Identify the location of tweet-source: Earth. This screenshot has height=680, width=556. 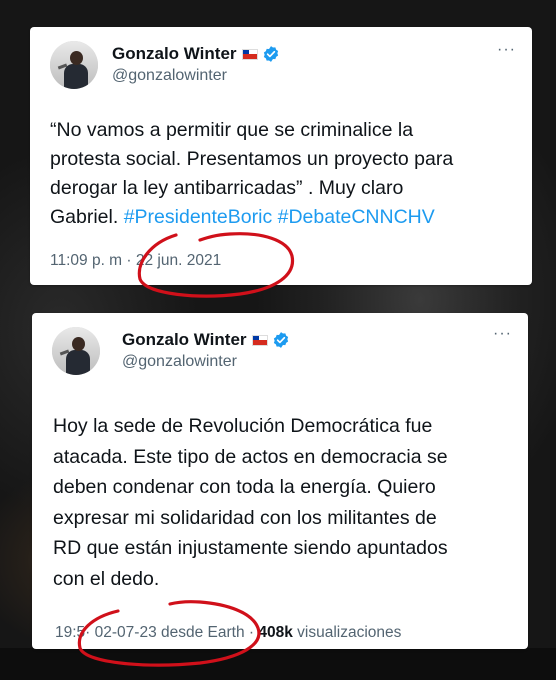
(226, 632).